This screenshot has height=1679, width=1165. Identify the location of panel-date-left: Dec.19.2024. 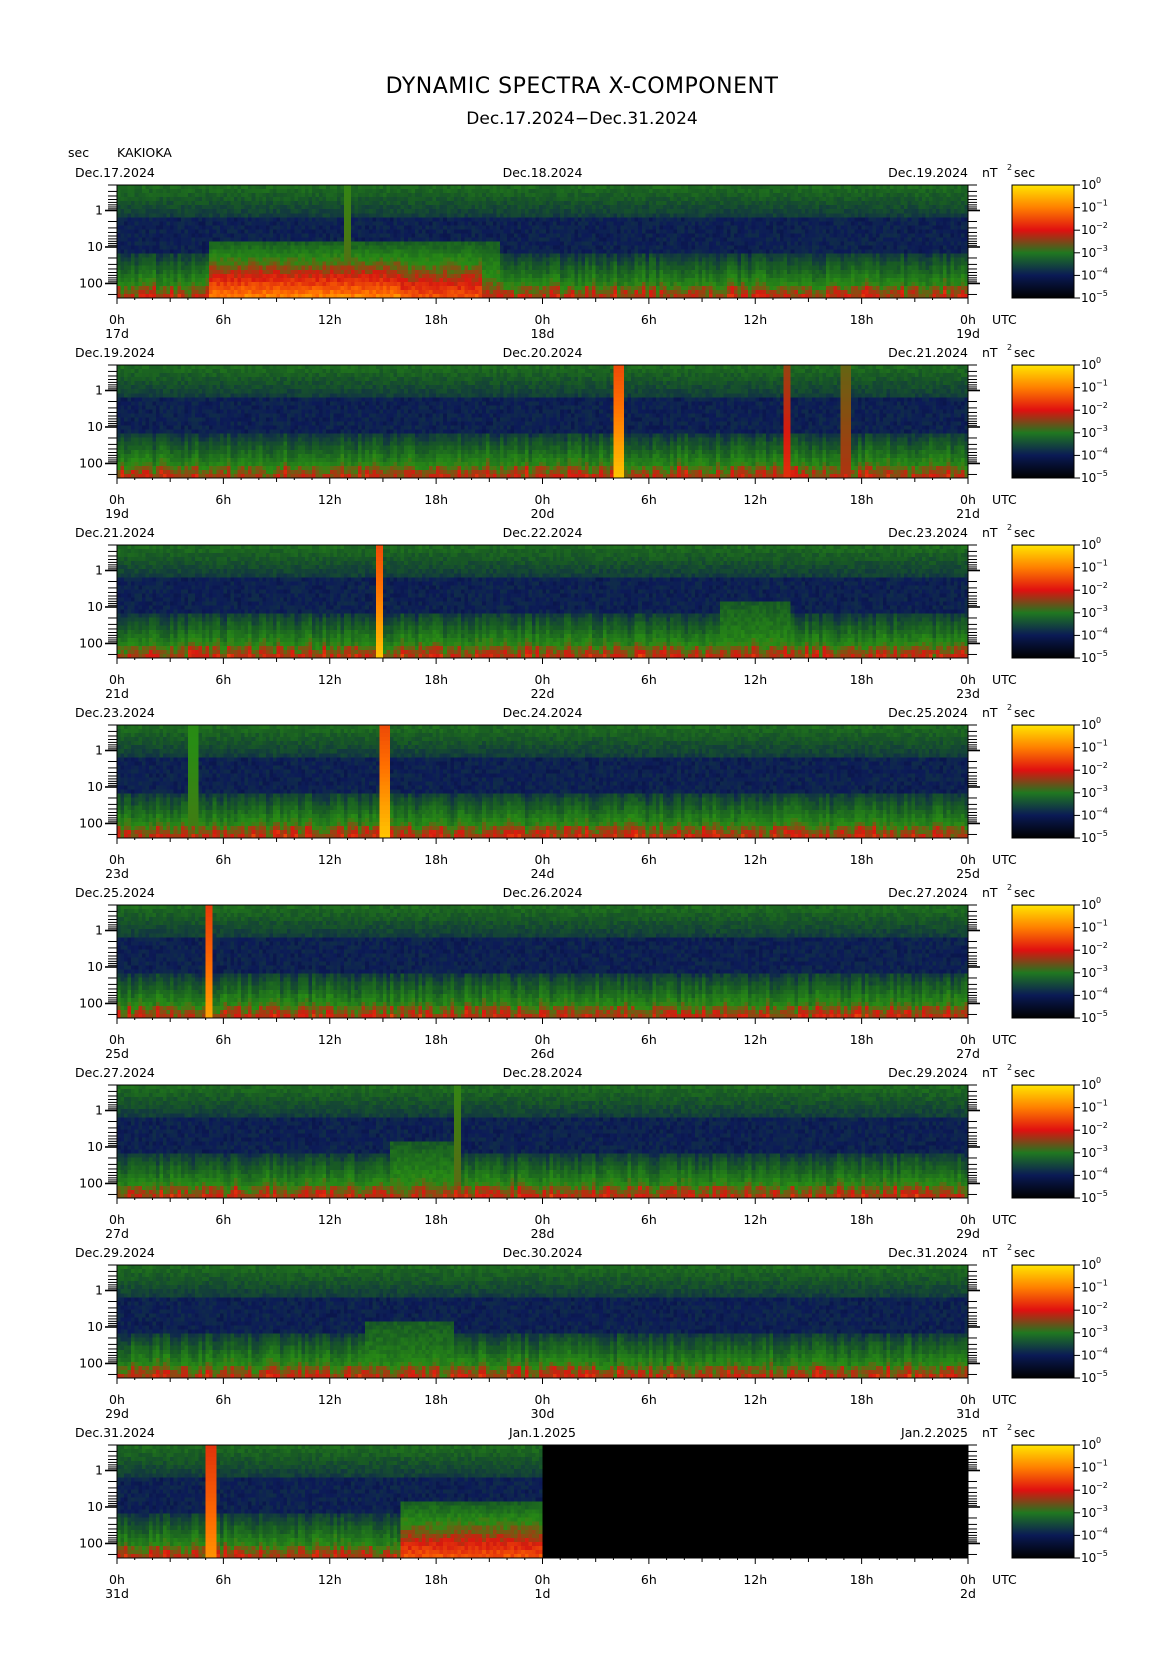
(115, 352).